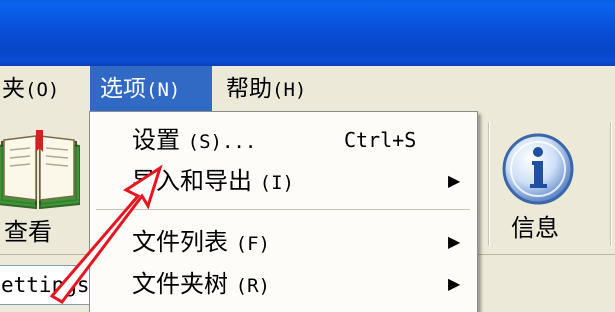  I want to click on menu-item-settings-shortcut: Ctrl+S, so click(380, 140).